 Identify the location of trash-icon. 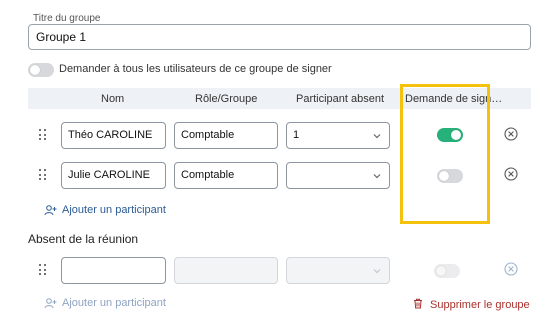
(418, 305).